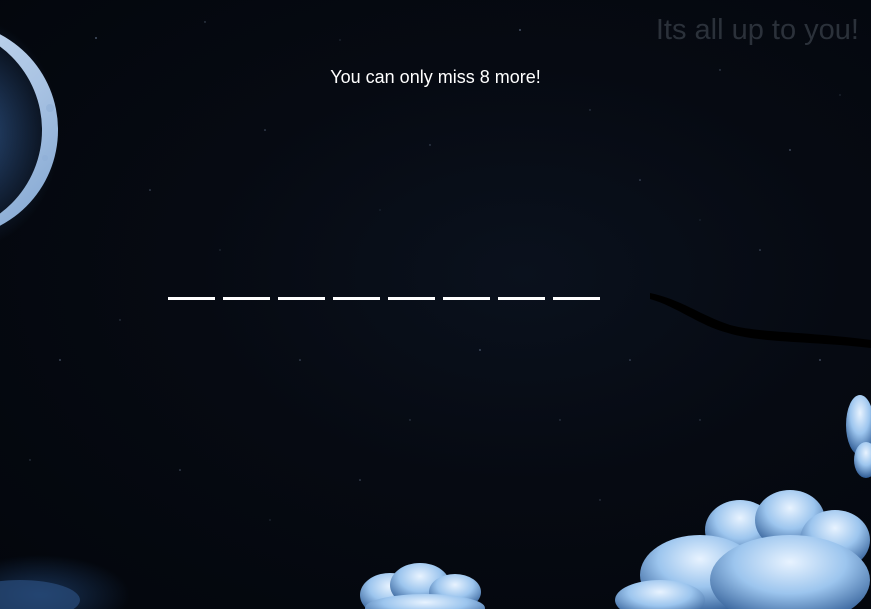  Describe the element at coordinates (30, 133) in the screenshot. I see `crescent-moon-icon` at that location.